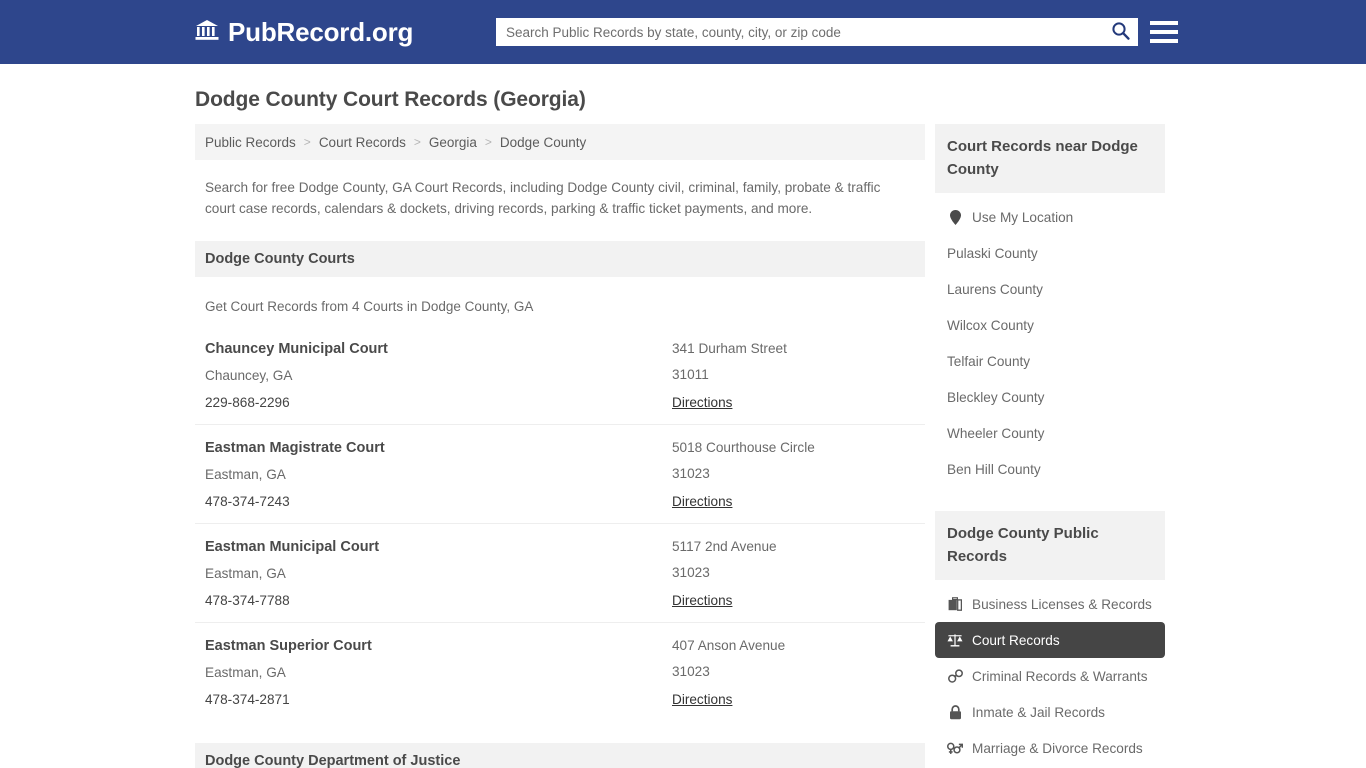 The height and width of the screenshot is (768, 1366). I want to click on bank-icon, so click(207, 32).